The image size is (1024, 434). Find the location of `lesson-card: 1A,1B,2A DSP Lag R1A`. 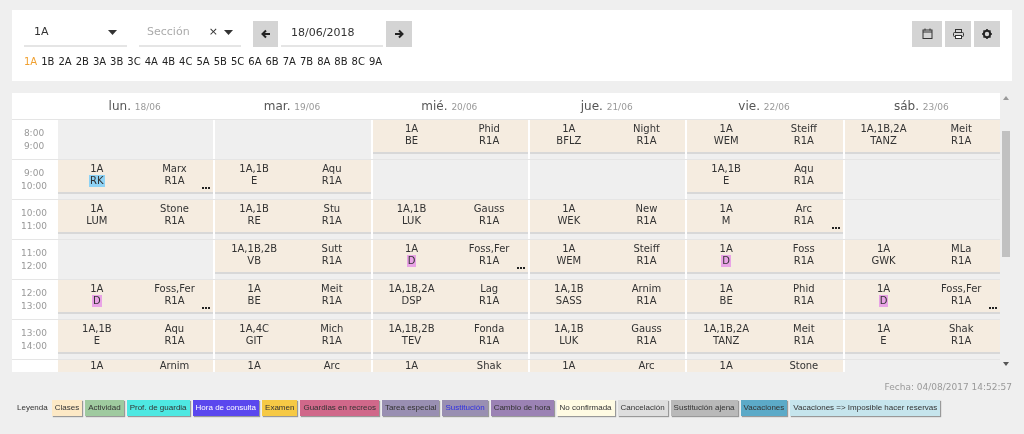

lesson-card: 1A,1B,2A DSP Lag R1A is located at coordinates (450, 296).